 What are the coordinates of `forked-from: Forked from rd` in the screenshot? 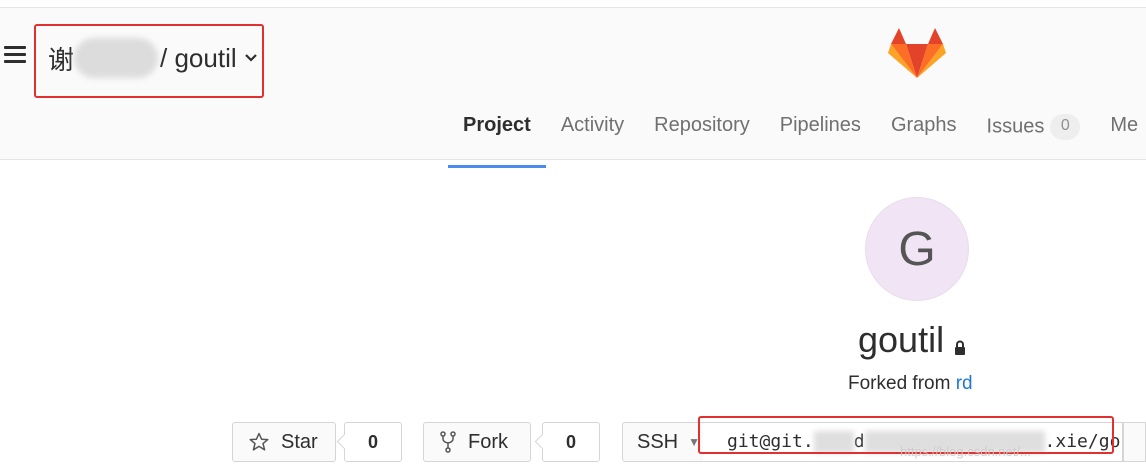 It's located at (910, 384).